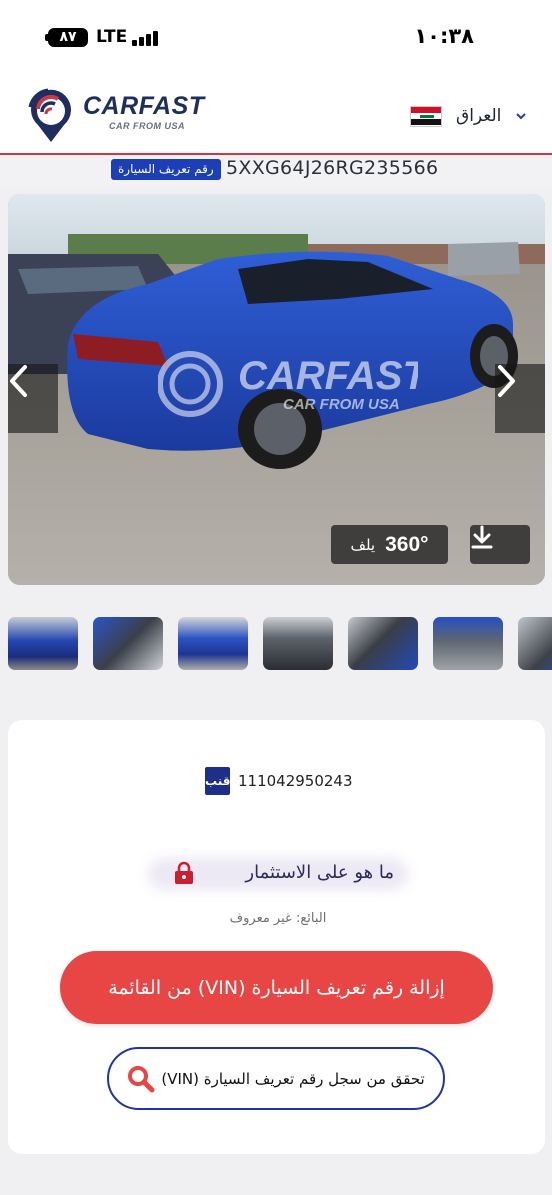 The image size is (552, 1195). I want to click on vin-row: رقم تعريف السيارة 5XXG64J26RG235566, so click(276, 171).